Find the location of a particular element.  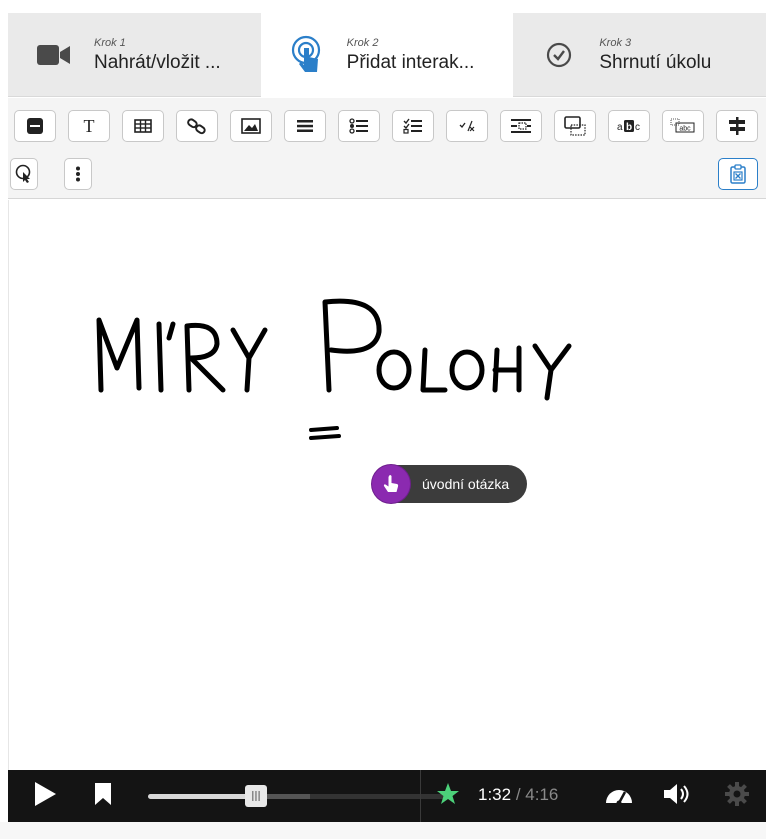

bookmark-button is located at coordinates (103, 796).